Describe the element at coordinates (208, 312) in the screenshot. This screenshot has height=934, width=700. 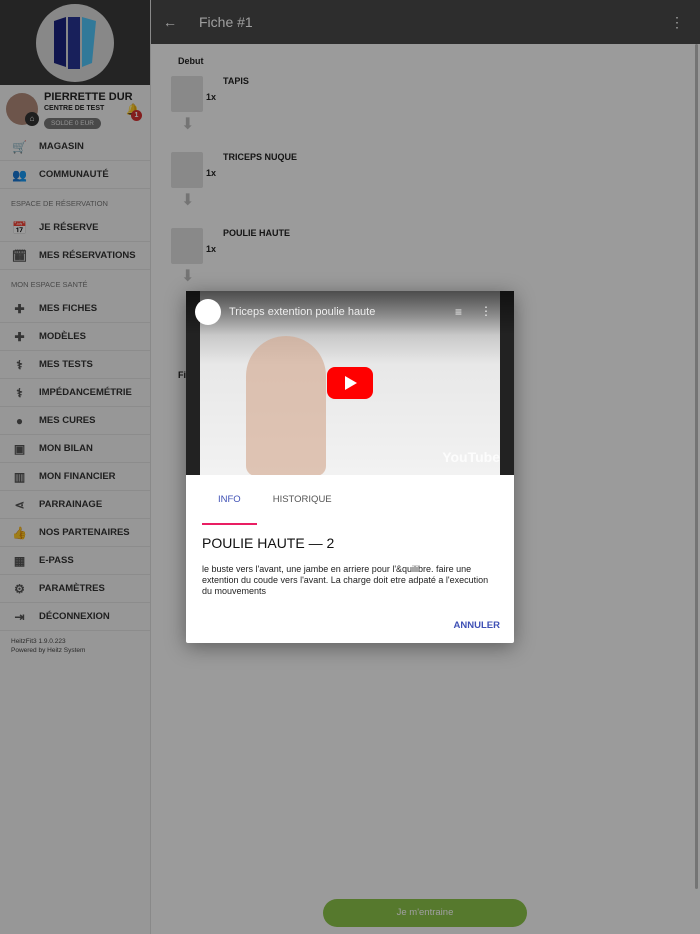
I see `channel-logo` at that location.